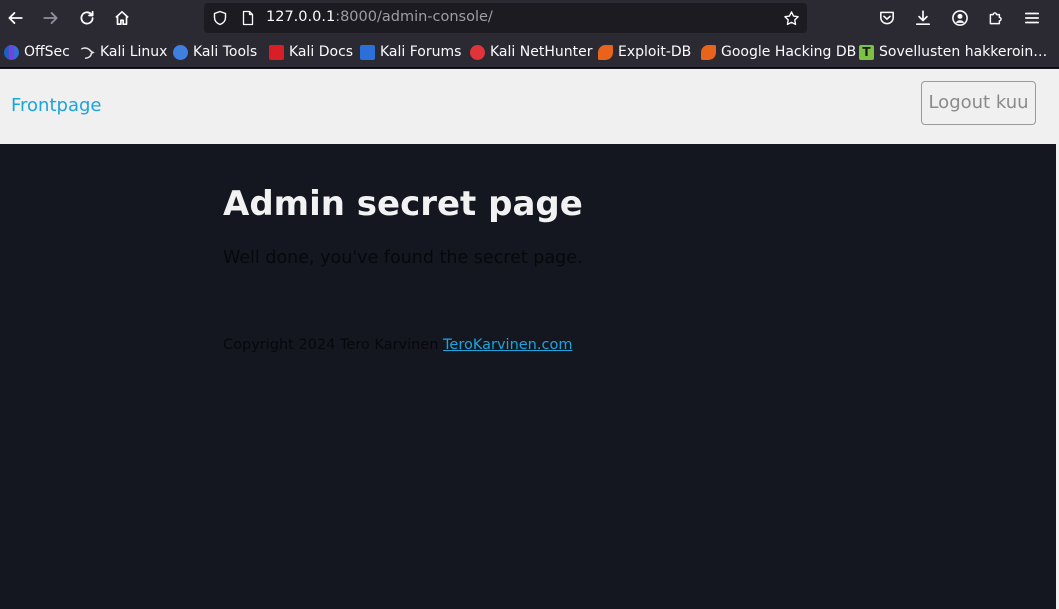 This screenshot has width=1059, height=609. Describe the element at coordinates (414, 17) in the screenshot. I see `url-path: :8000/admin-console/` at that location.